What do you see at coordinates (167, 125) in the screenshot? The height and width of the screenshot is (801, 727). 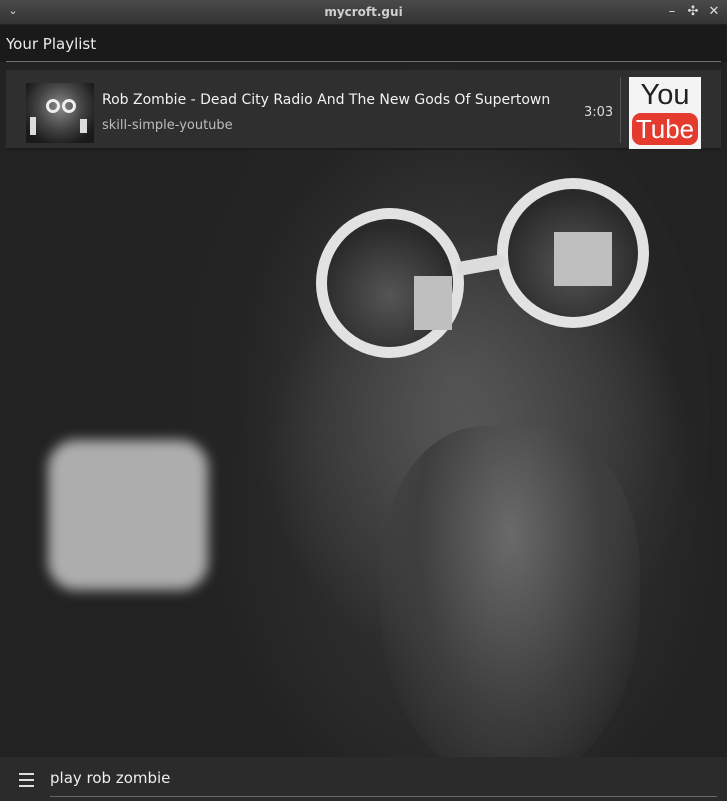 I see `track-skill: skill-simple-youtube` at bounding box center [167, 125].